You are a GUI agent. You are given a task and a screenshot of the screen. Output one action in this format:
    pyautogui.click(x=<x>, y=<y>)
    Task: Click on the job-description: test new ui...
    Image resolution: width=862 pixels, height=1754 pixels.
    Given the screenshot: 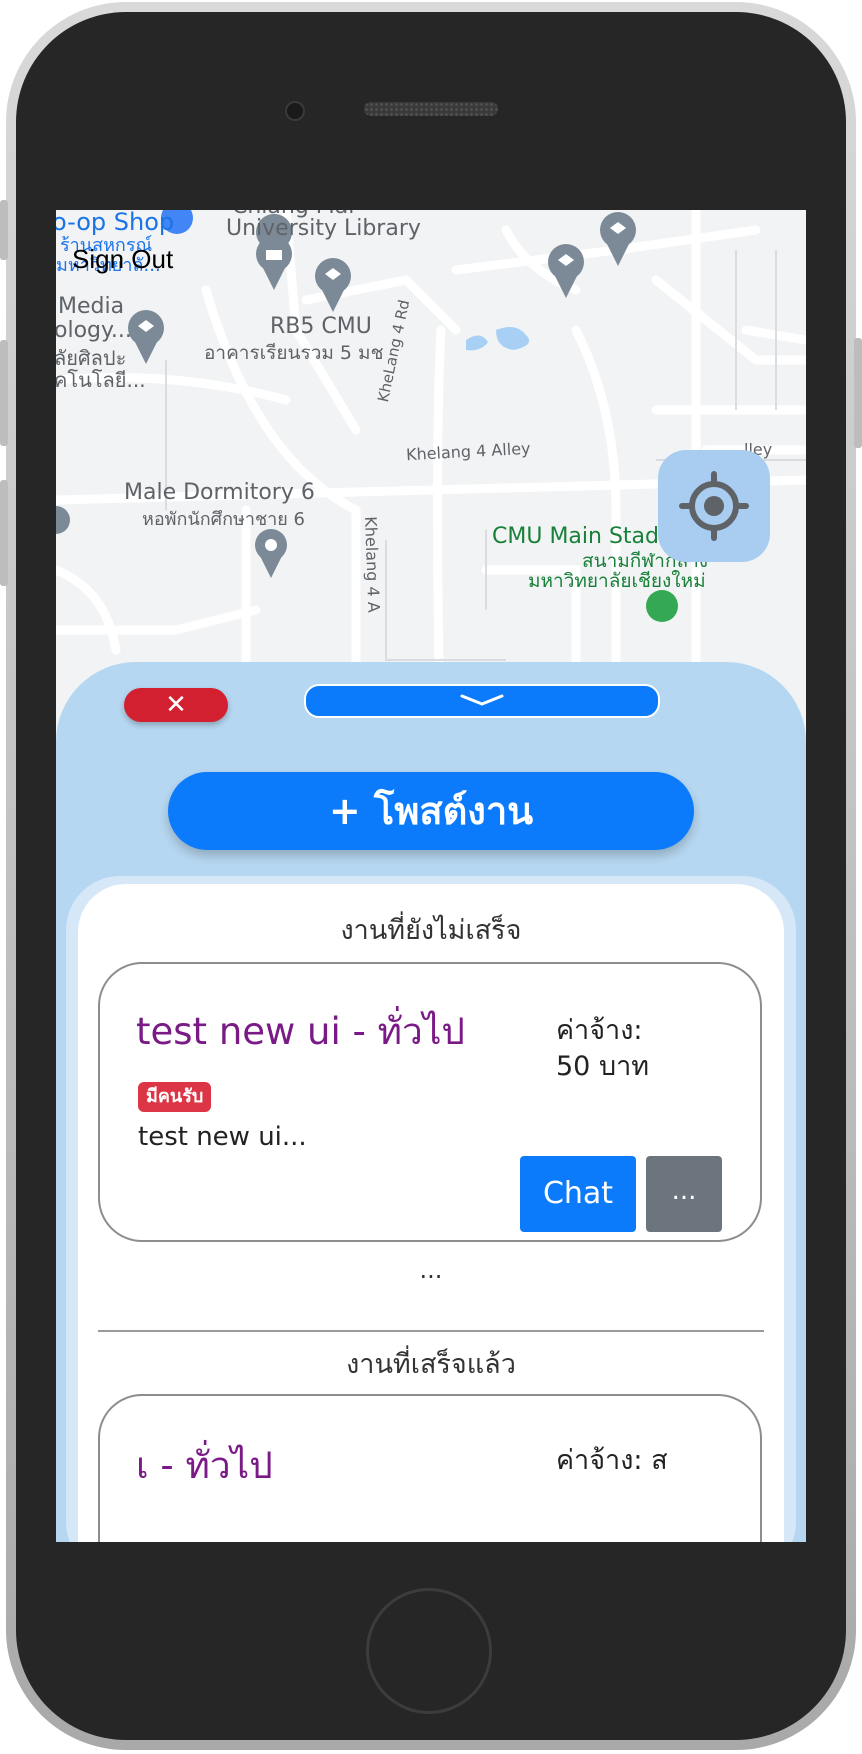 What is the action you would take?
    pyautogui.click(x=222, y=1137)
    